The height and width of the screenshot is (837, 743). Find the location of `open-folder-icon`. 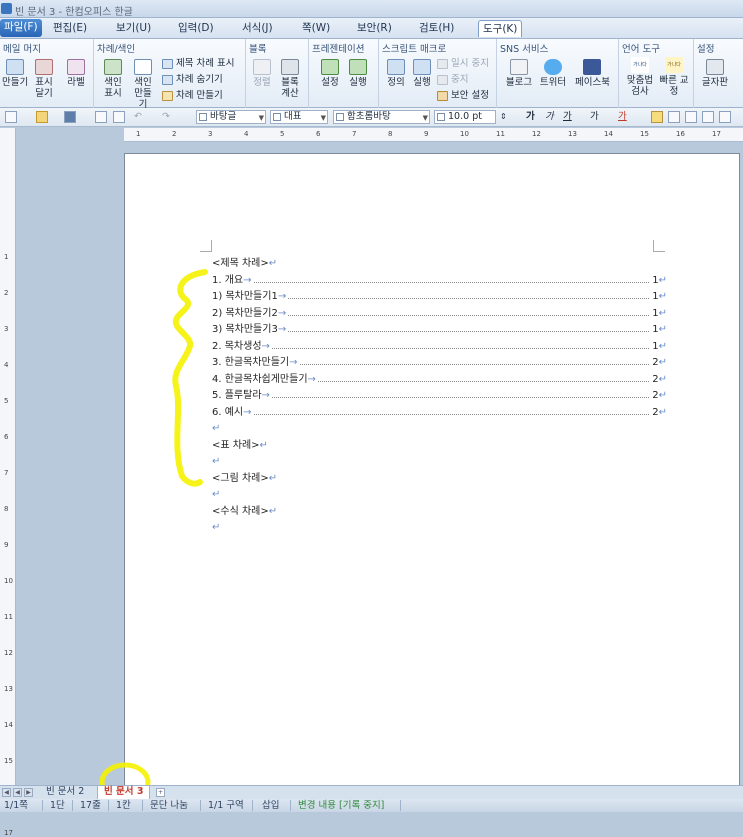

open-folder-icon is located at coordinates (42, 117).